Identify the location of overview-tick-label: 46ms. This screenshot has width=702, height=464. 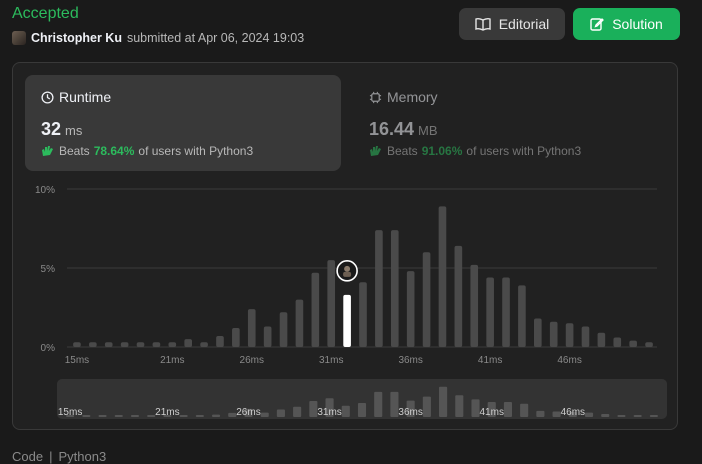
(573, 412).